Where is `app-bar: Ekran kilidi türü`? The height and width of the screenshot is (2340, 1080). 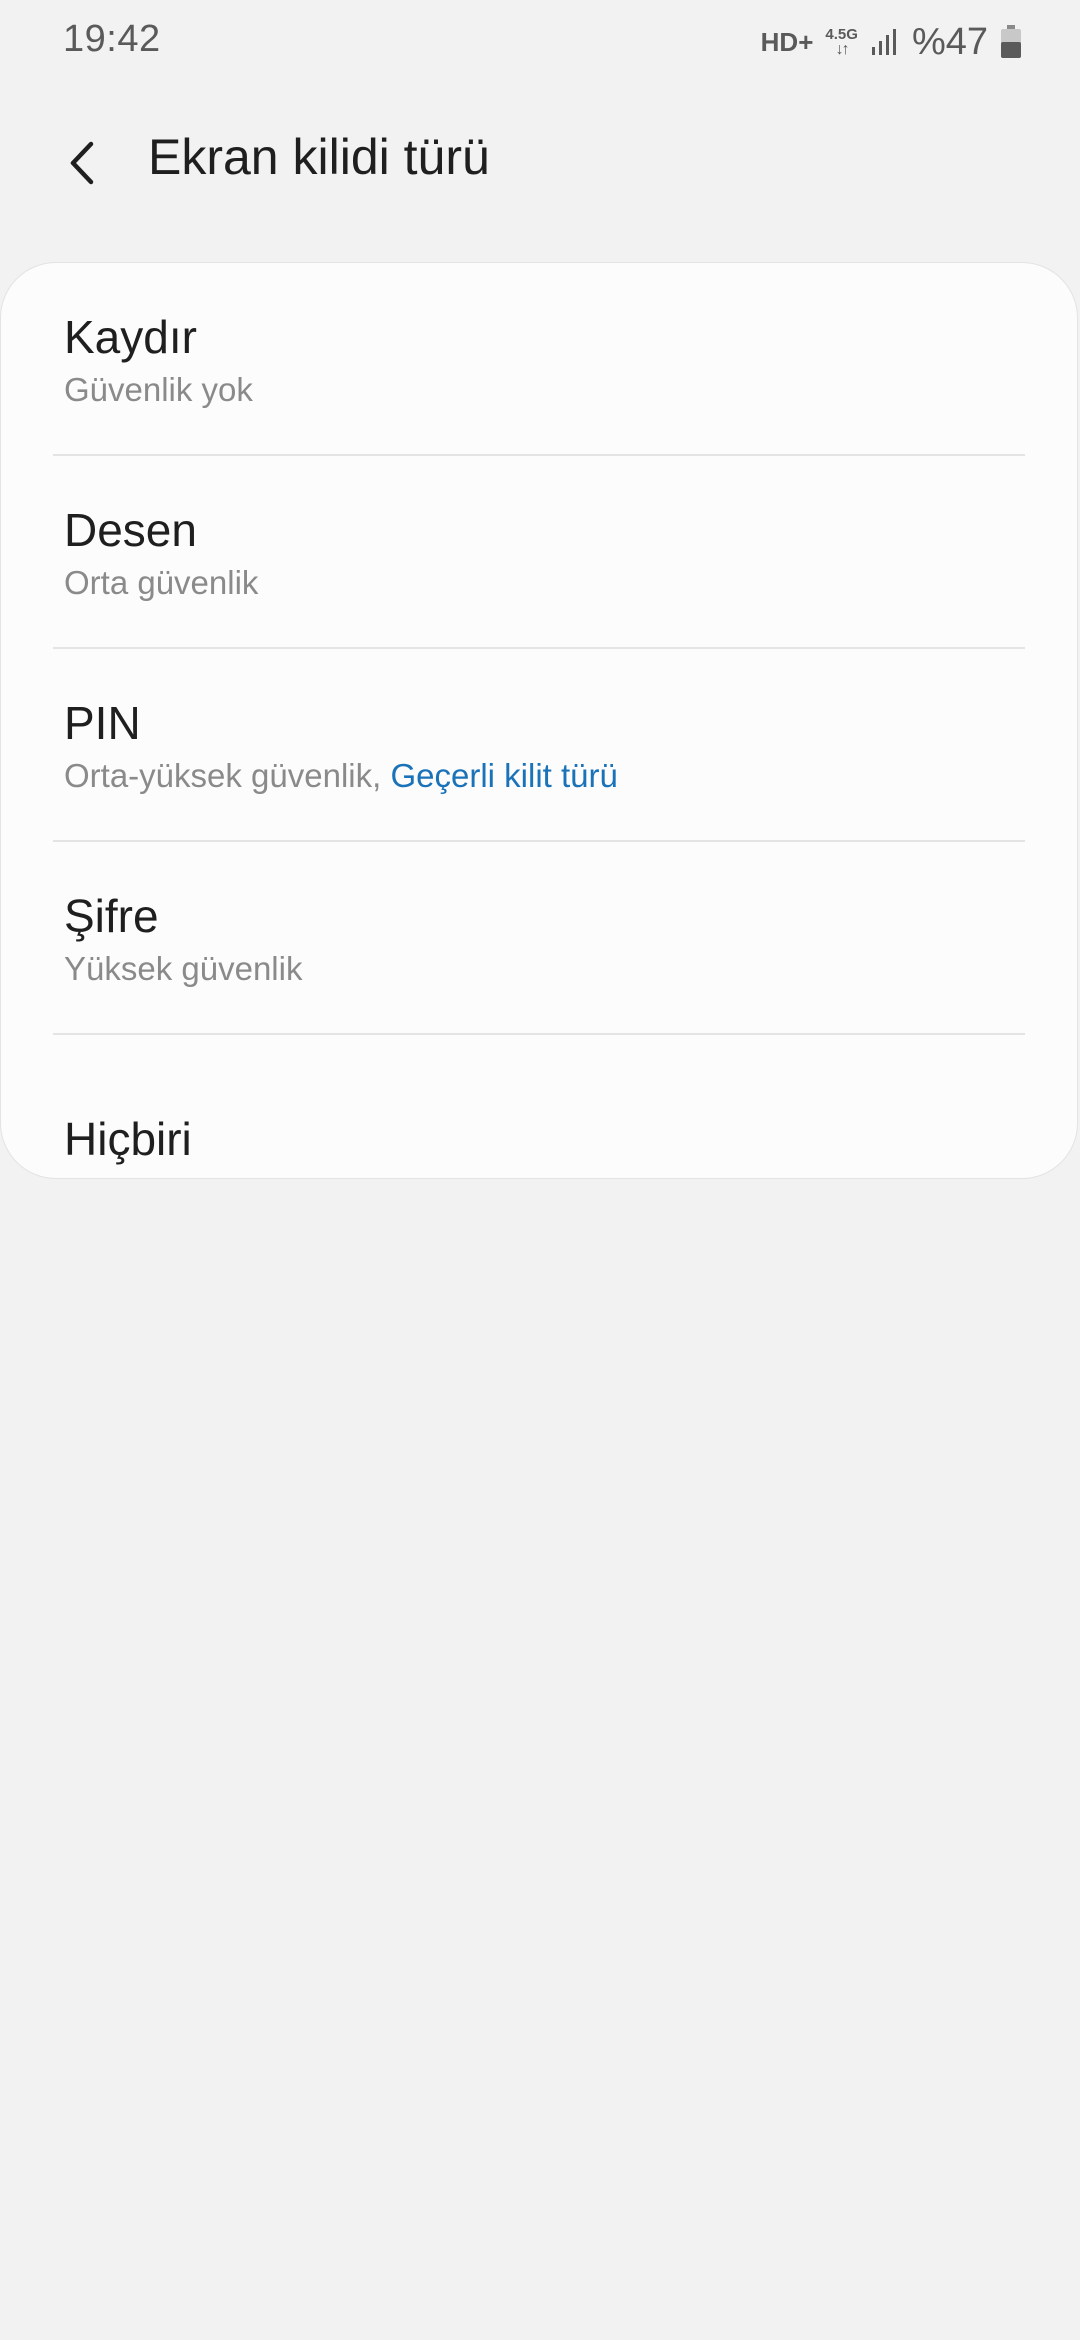
app-bar: Ekran kilidi türü is located at coordinates (540, 160).